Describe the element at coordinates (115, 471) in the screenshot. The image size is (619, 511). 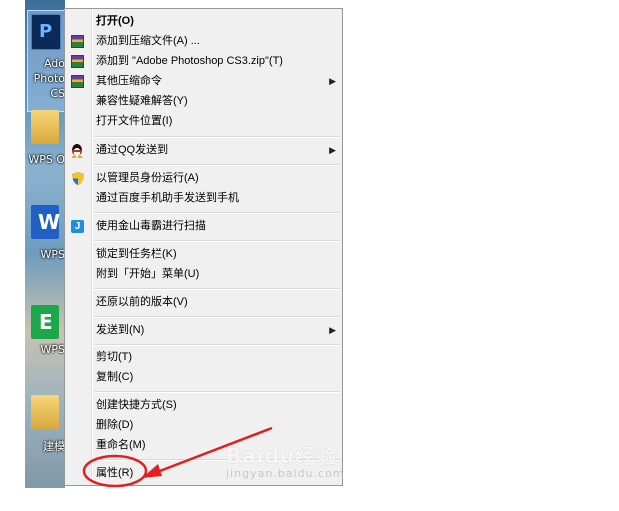
I see `annotation-circle` at that location.